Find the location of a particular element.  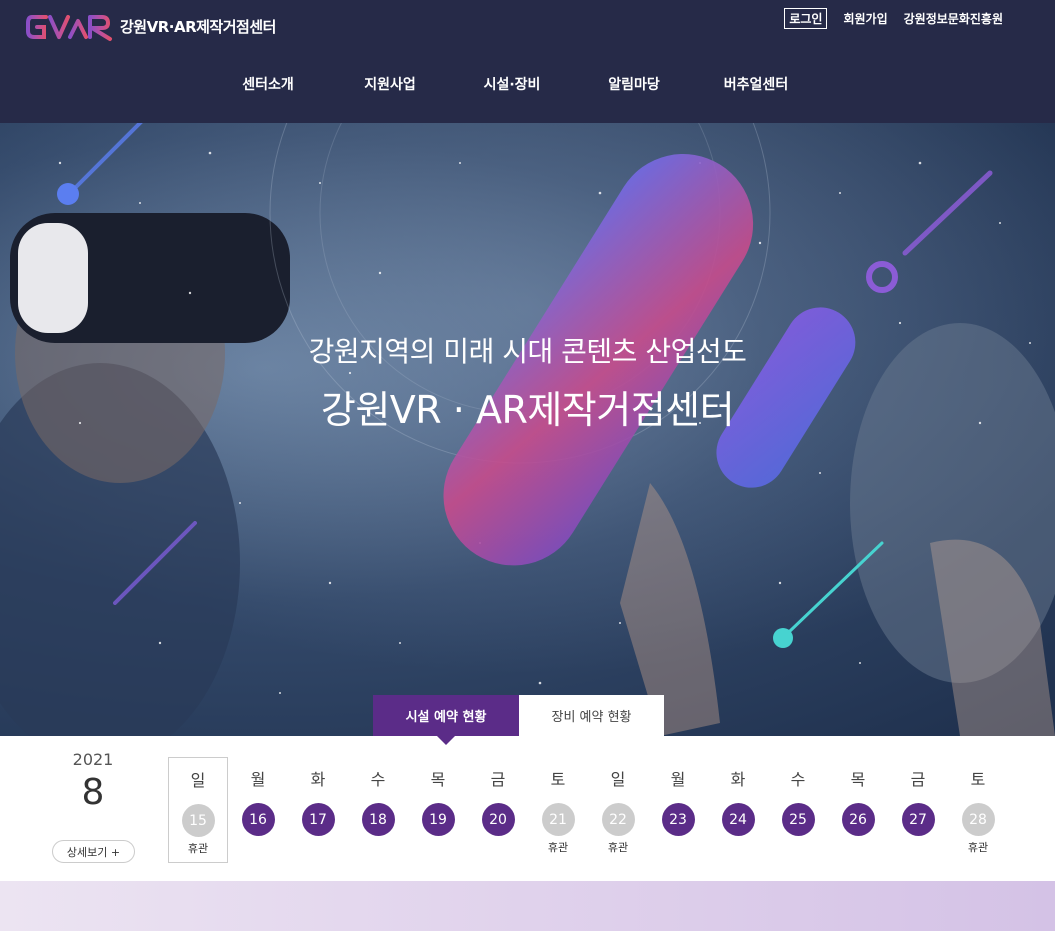

day-date: 23 is located at coordinates (678, 819).